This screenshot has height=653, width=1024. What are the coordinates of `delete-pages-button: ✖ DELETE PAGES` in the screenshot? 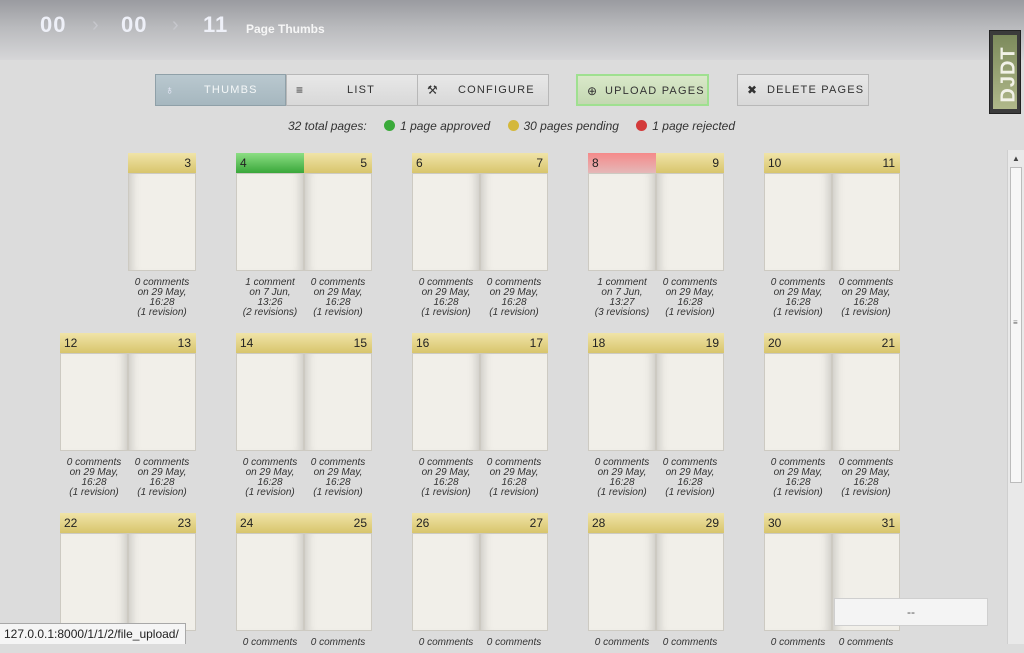 It's located at (803, 90).